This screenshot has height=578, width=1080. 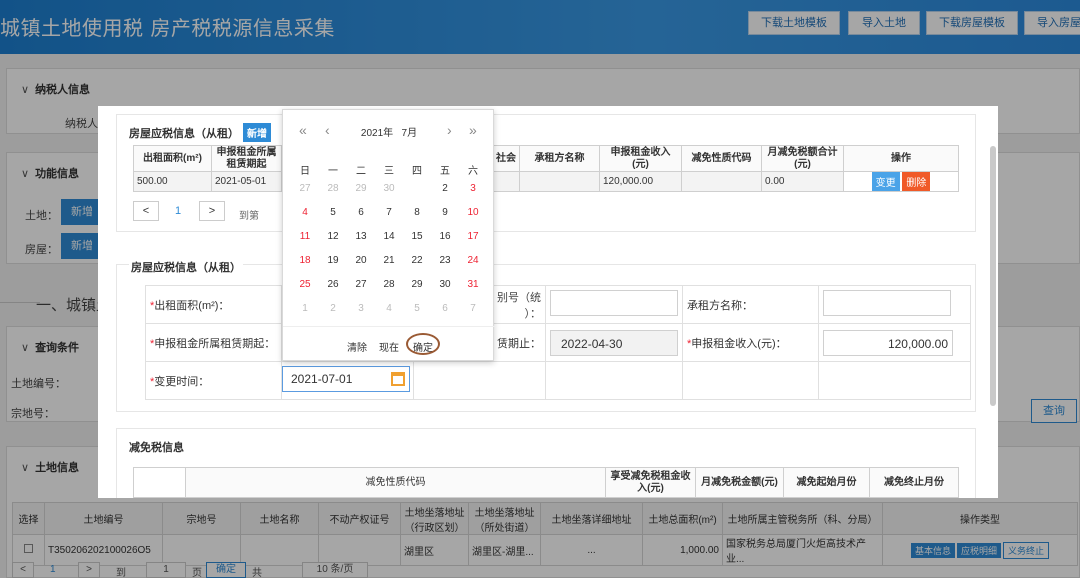 I want to click on year-label: 2021年, so click(x=377, y=133).